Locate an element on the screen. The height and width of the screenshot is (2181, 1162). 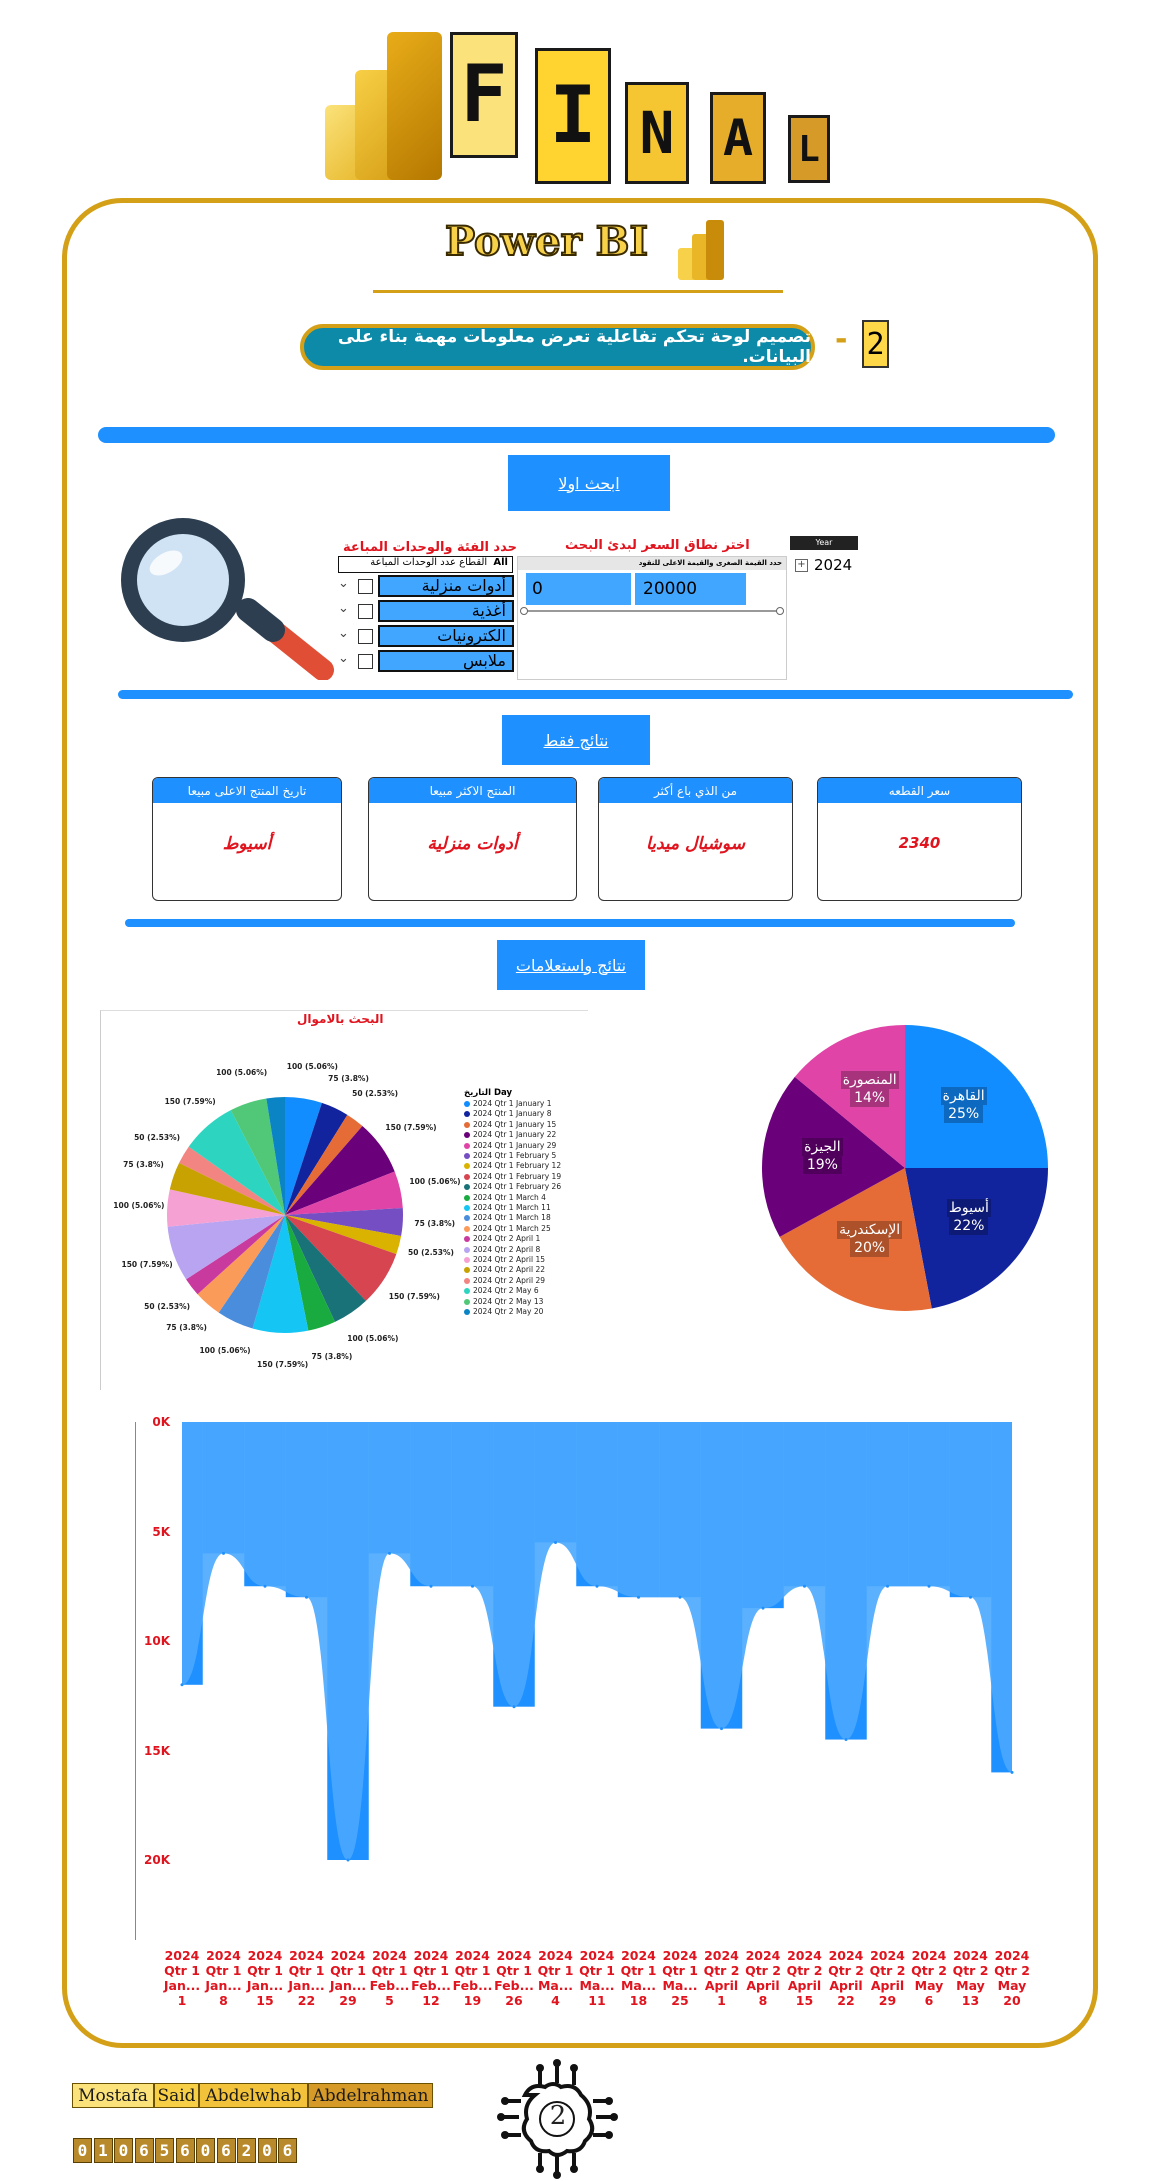
phone-digit: 2 is located at coordinates (246, 2150).